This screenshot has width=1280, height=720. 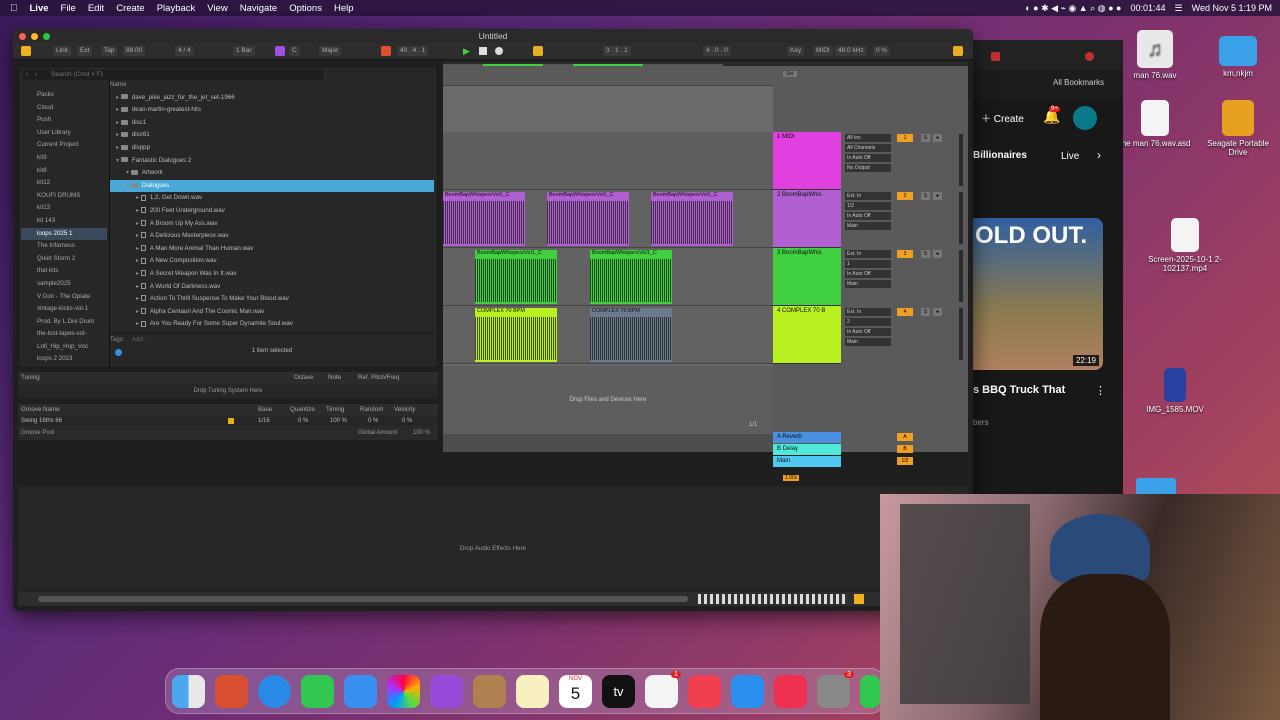 I want to click on loop-start: 3 . 1 . 1, so click(x=617, y=51).